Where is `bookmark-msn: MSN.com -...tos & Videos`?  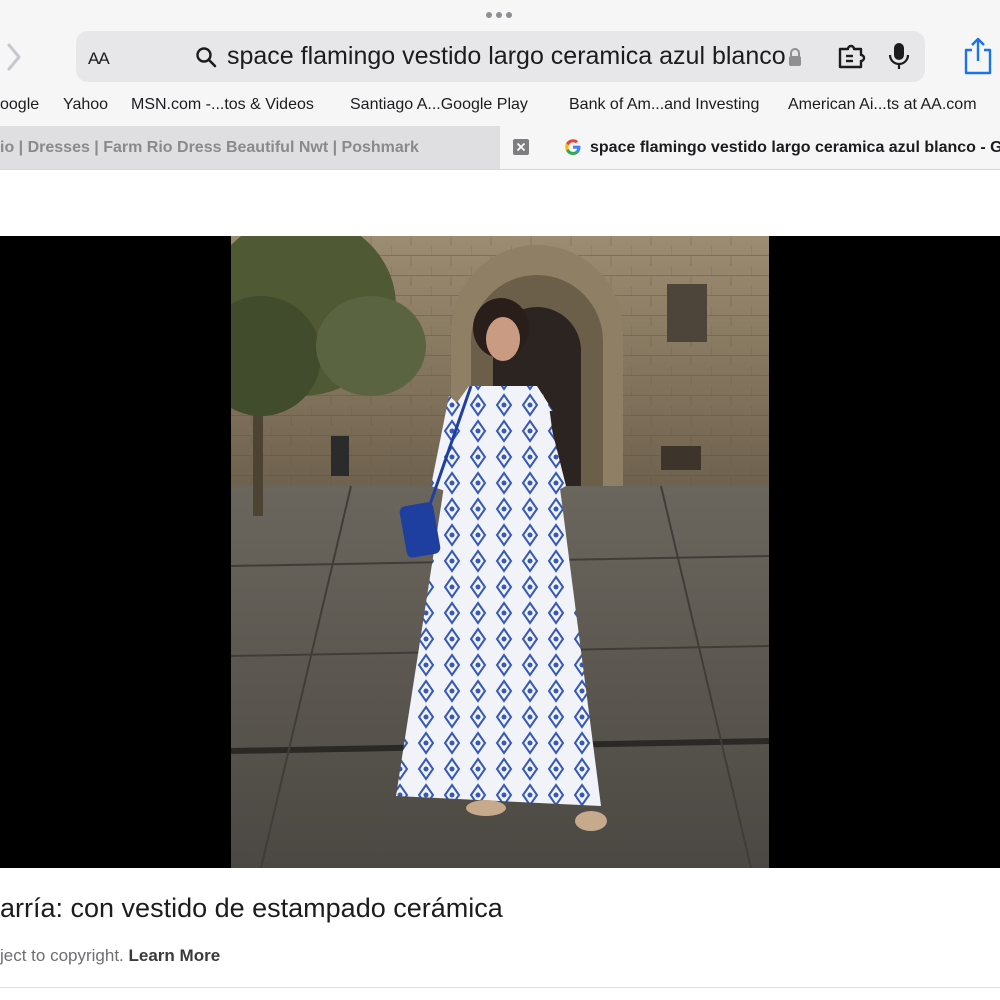
bookmark-msn: MSN.com -...tos & Videos is located at coordinates (222, 105).